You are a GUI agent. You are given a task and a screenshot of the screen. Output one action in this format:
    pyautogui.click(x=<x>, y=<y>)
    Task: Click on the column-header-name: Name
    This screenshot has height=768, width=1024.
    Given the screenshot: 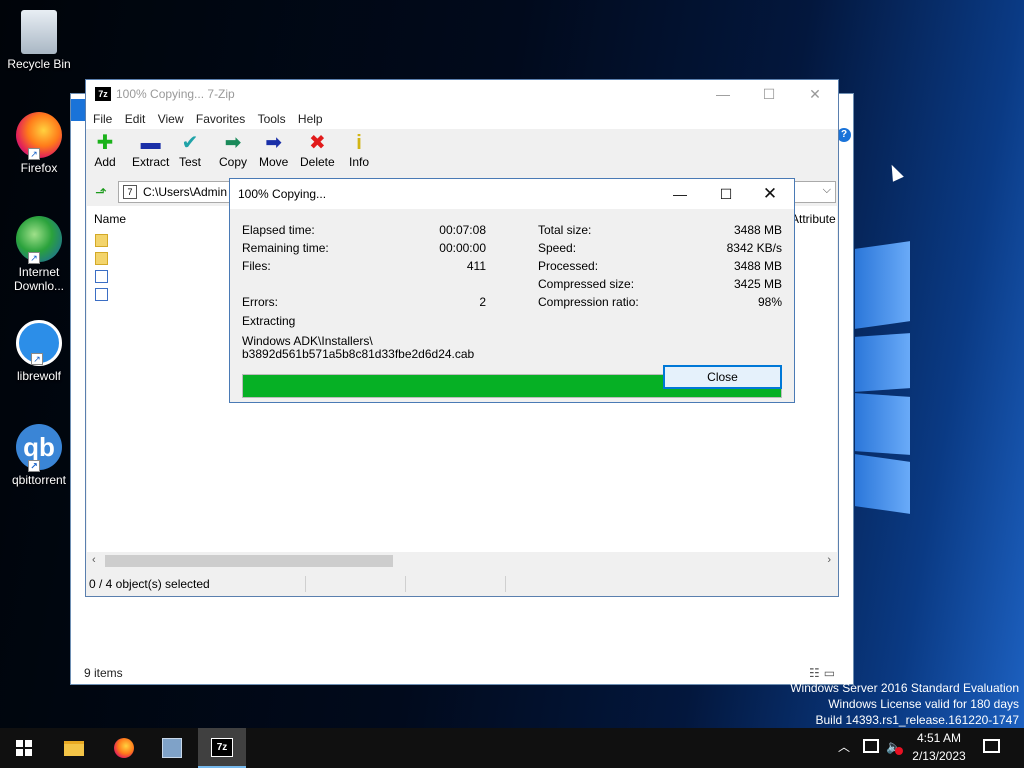 What is the action you would take?
    pyautogui.click(x=110, y=219)
    